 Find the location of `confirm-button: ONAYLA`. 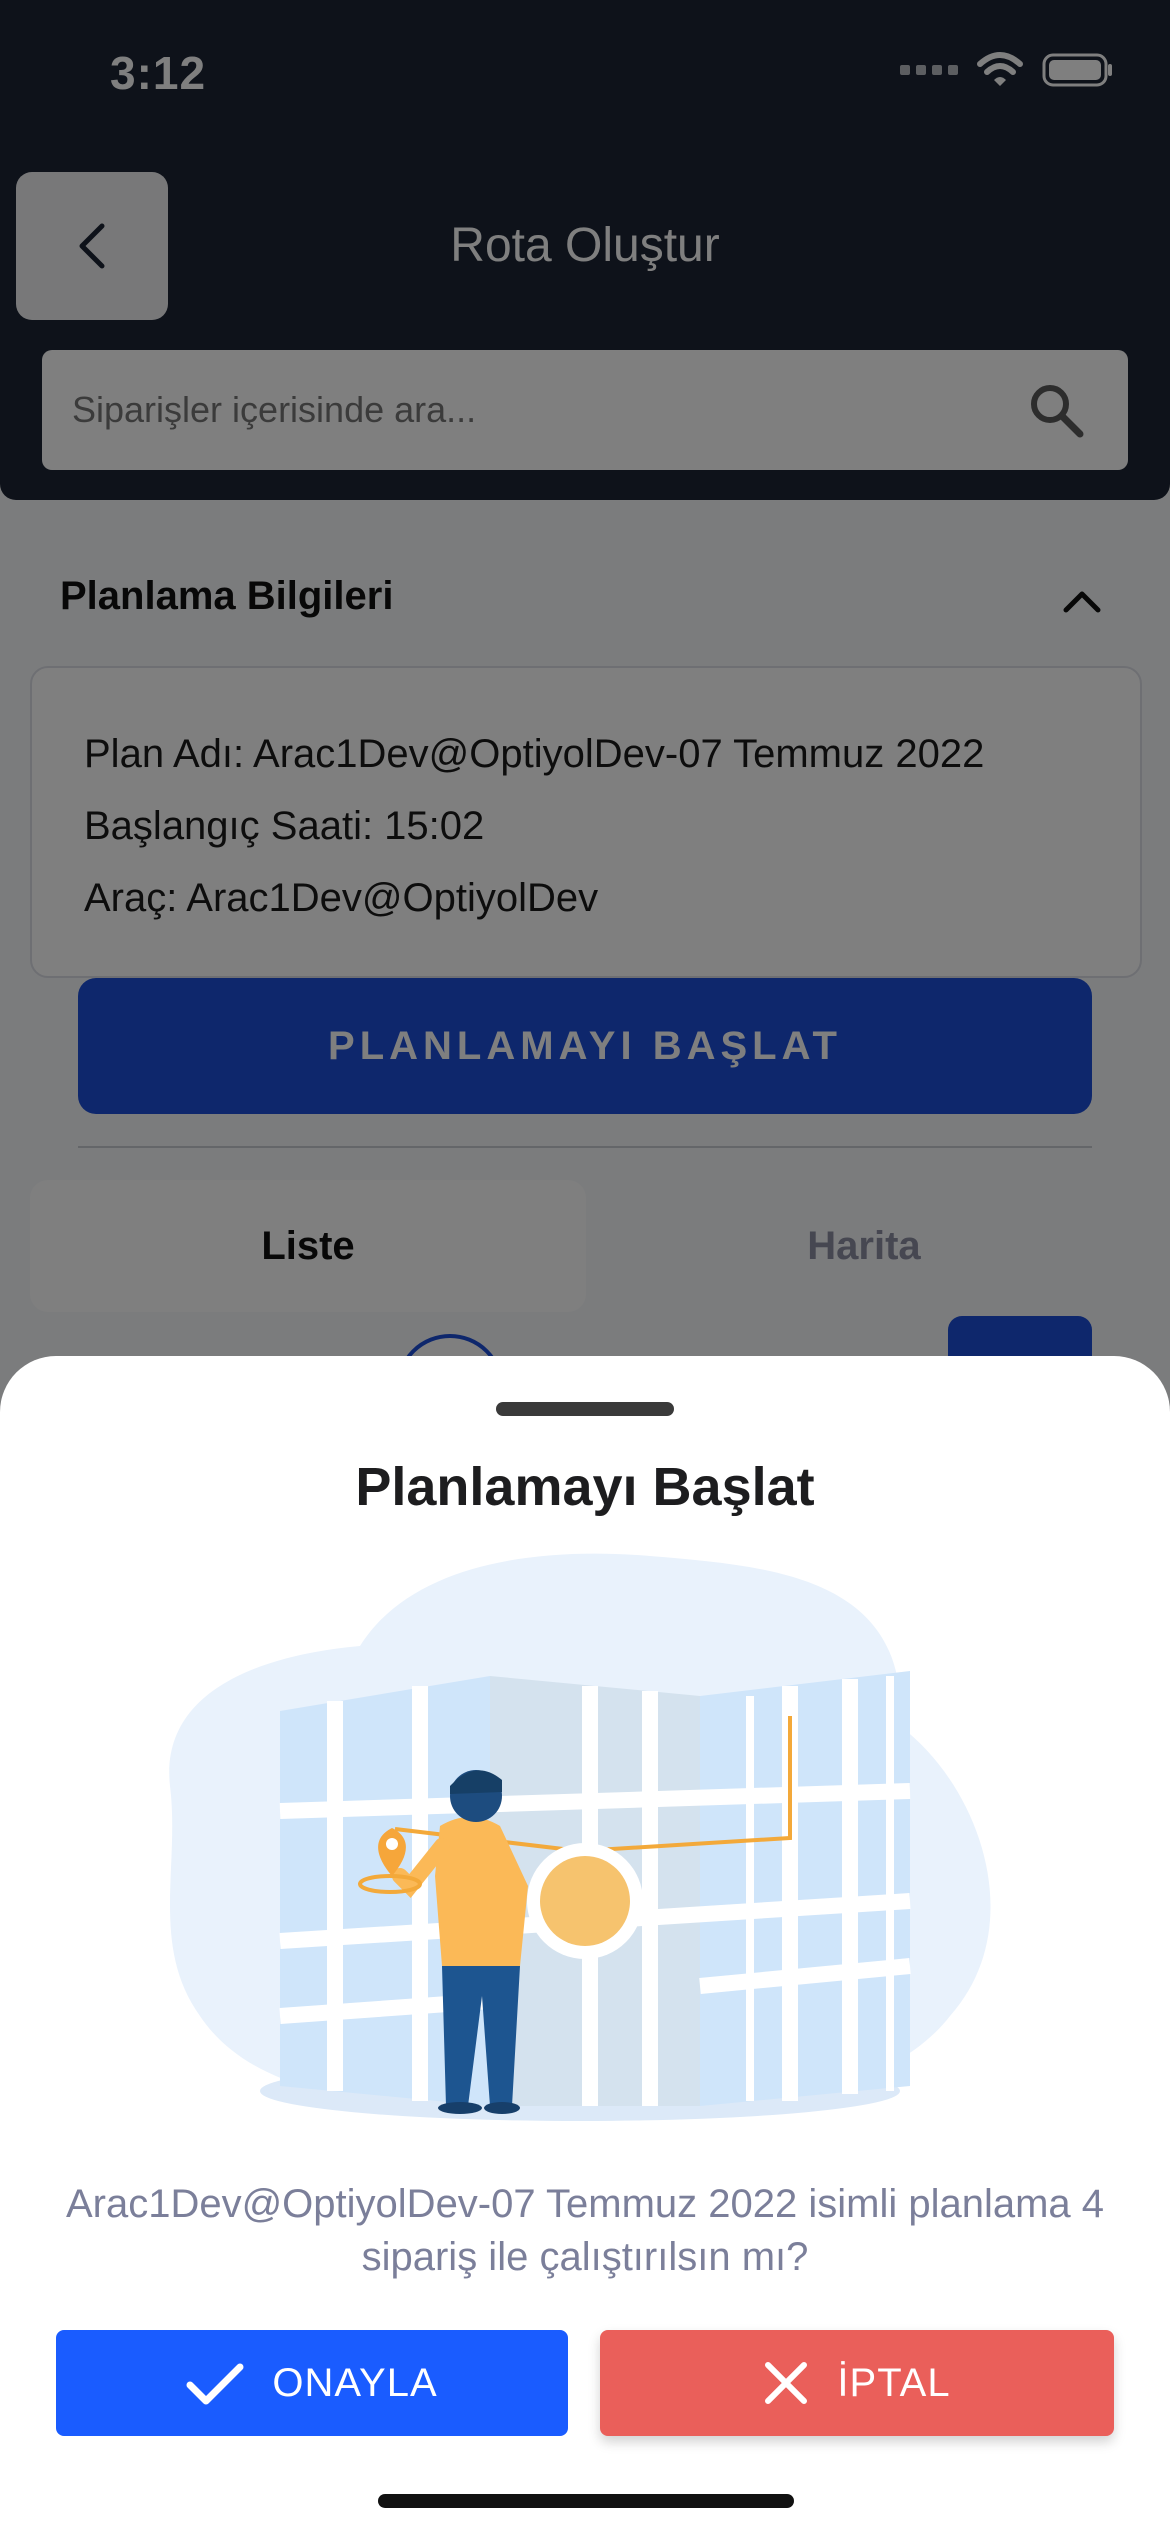

confirm-button: ONAYLA is located at coordinates (312, 2383).